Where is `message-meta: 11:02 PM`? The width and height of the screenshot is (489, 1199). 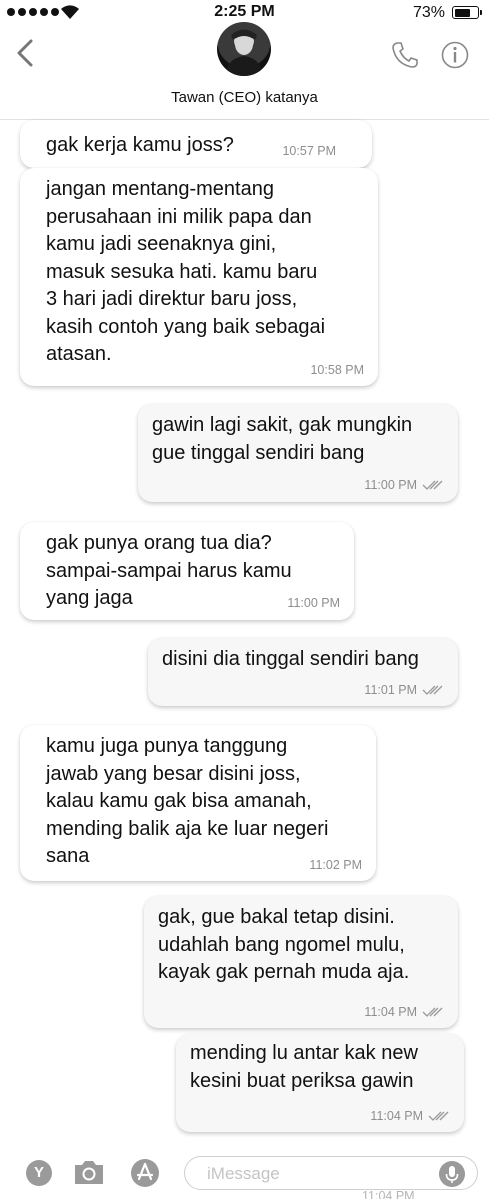
message-meta: 11:02 PM is located at coordinates (335, 865).